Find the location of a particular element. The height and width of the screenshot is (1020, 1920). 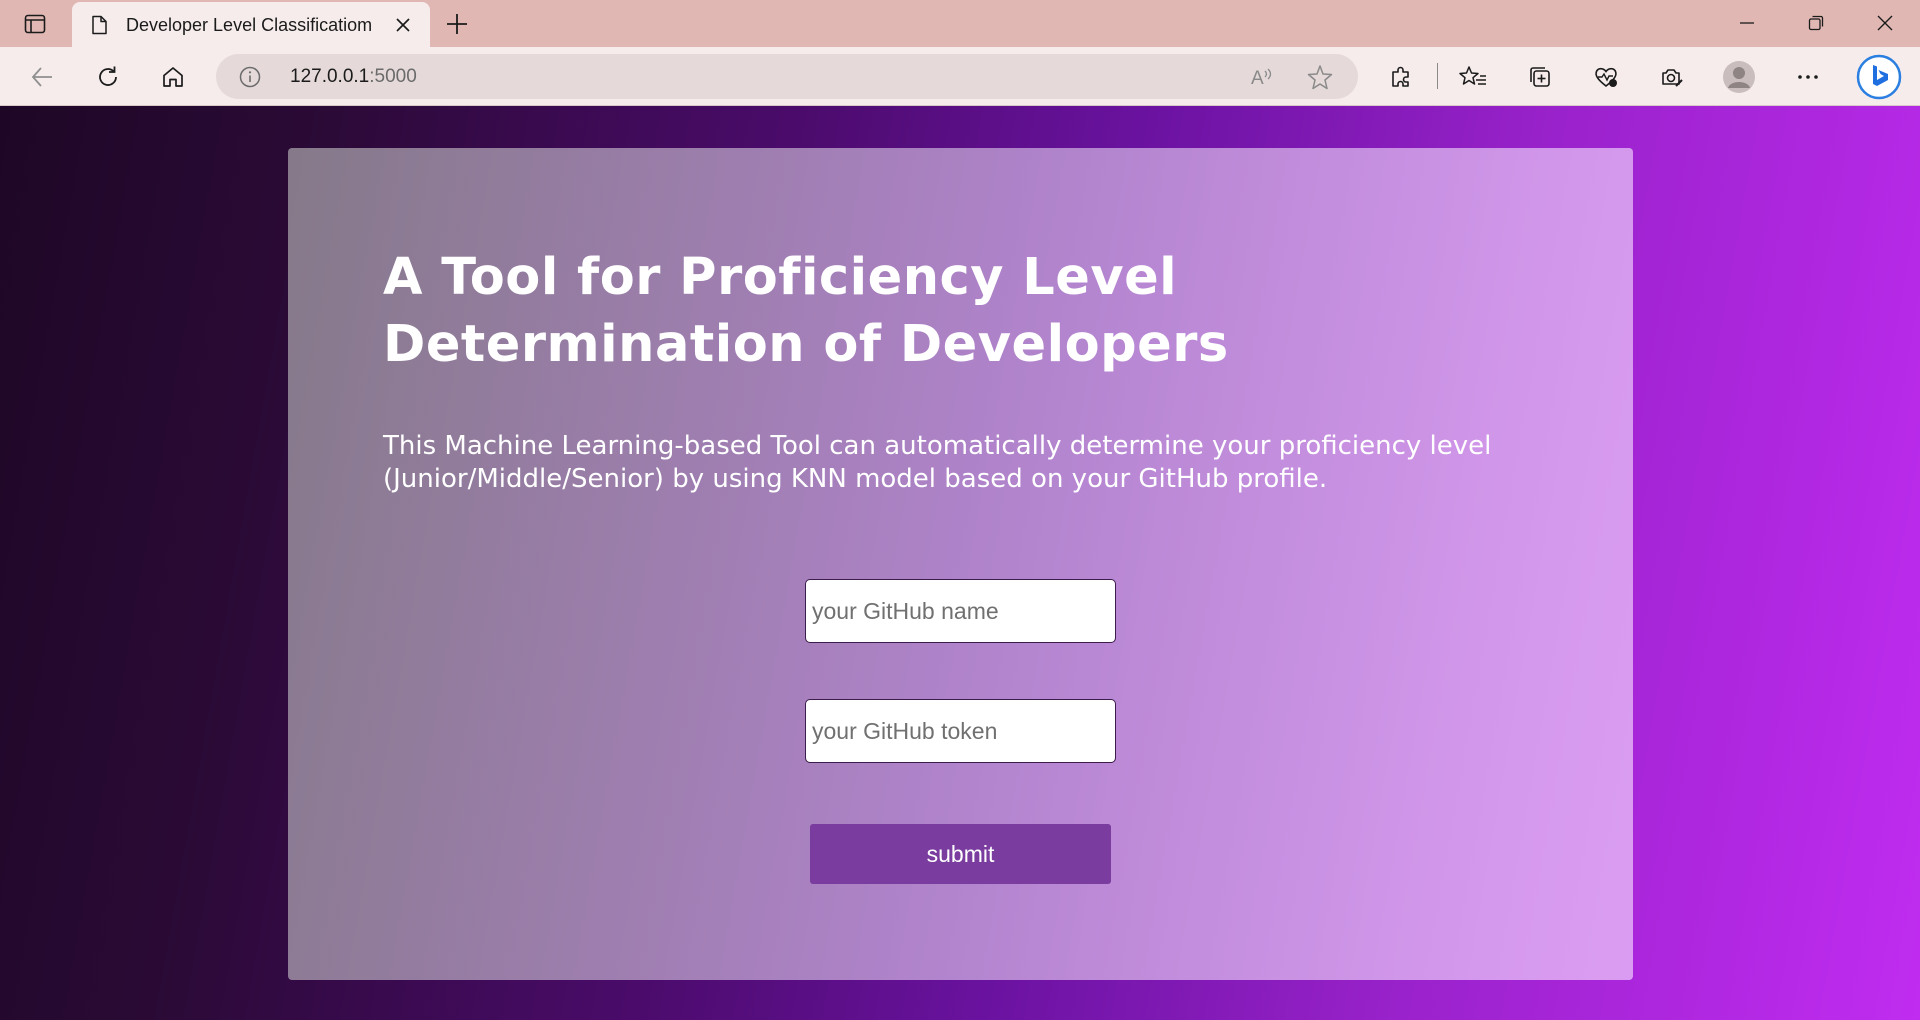

browser-toolbar: 127.0.0.1:5000 A is located at coordinates (960, 76).